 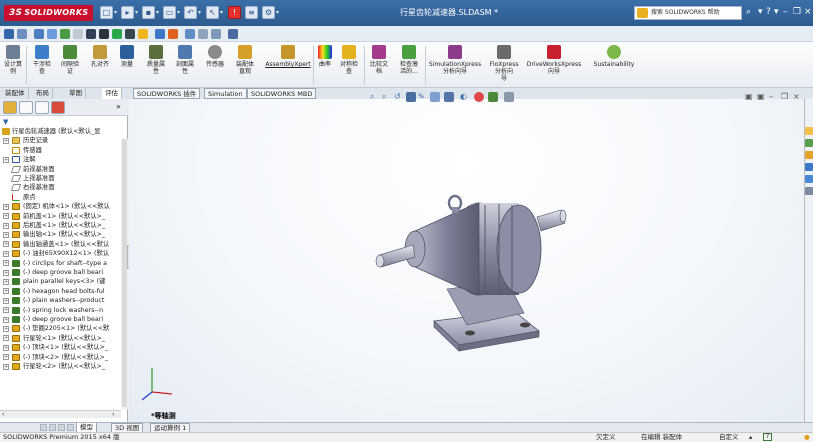 What do you see at coordinates (65, 34) in the screenshot?
I see `pattern-icon` at bounding box center [65, 34].